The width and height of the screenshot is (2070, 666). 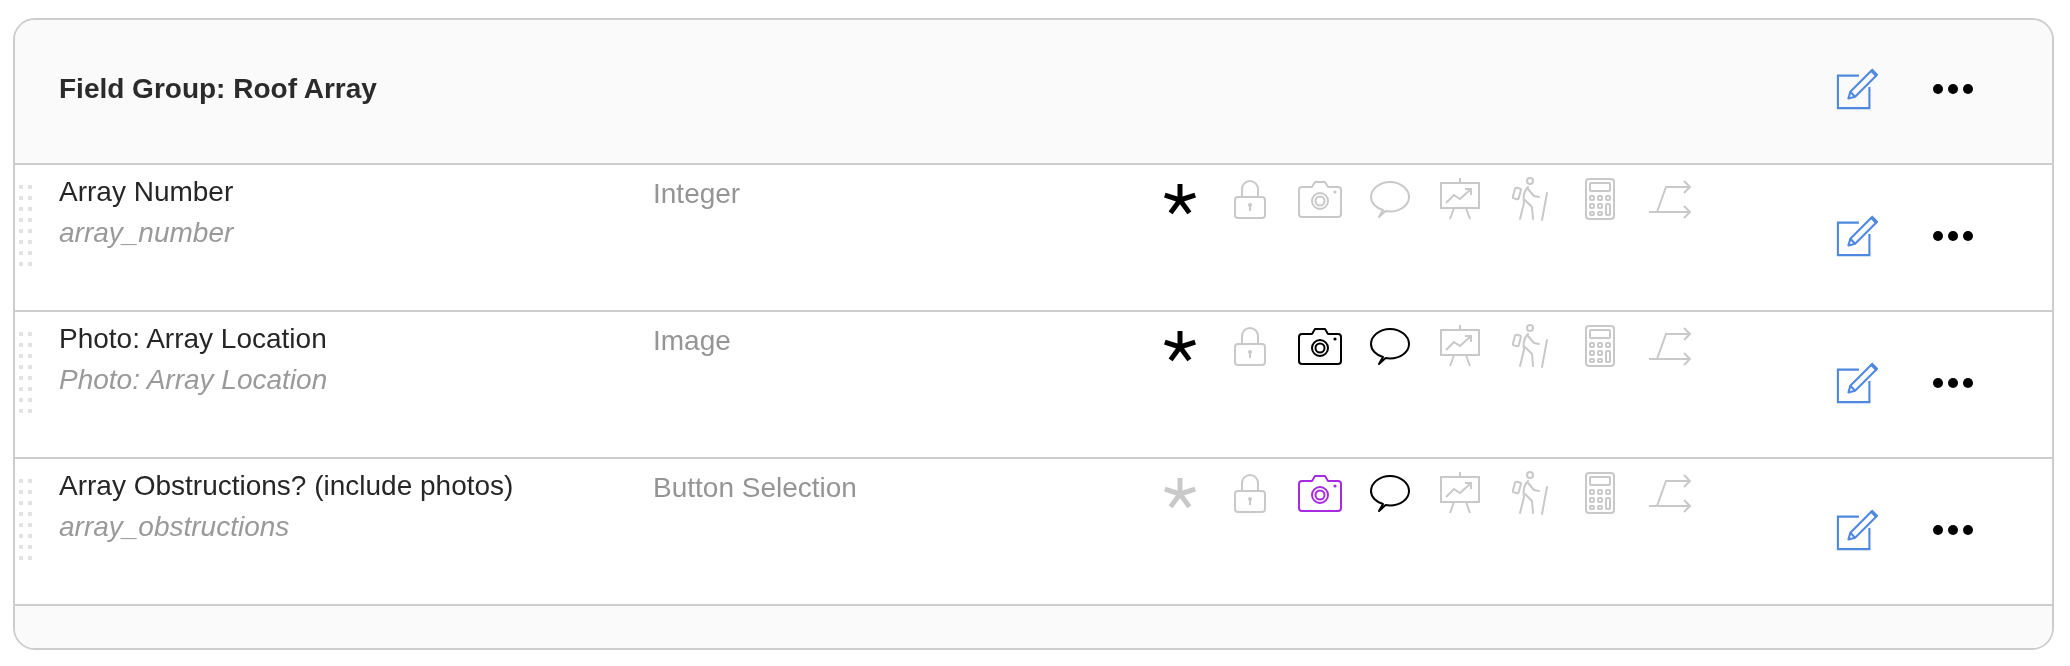 I want to click on group-title: Field Group: Roof Array, so click(x=218, y=88).